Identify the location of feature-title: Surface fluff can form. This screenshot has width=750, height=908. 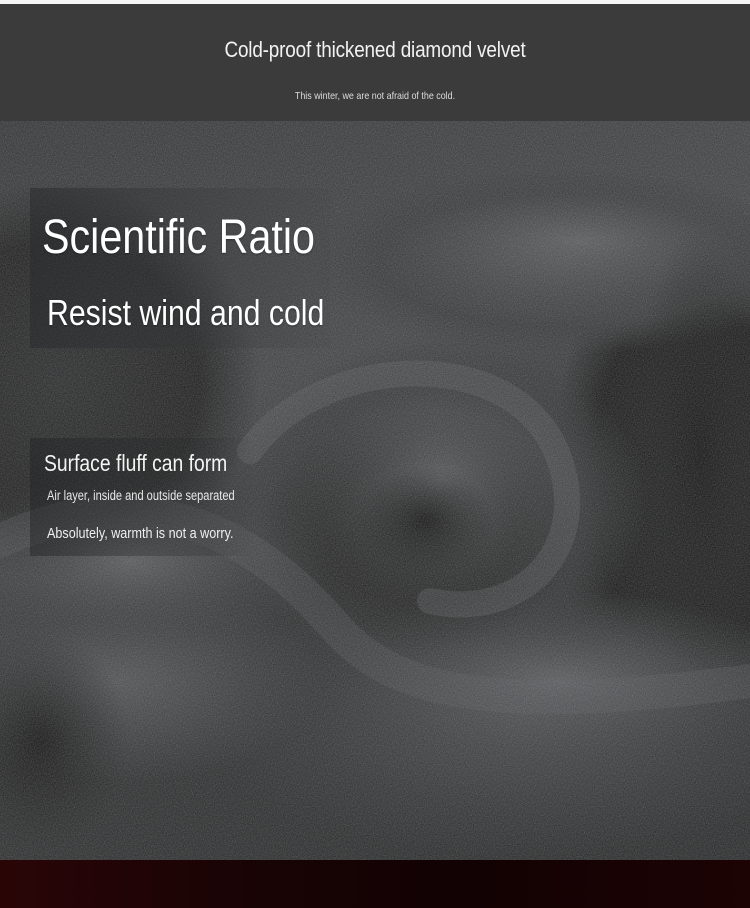
(136, 463).